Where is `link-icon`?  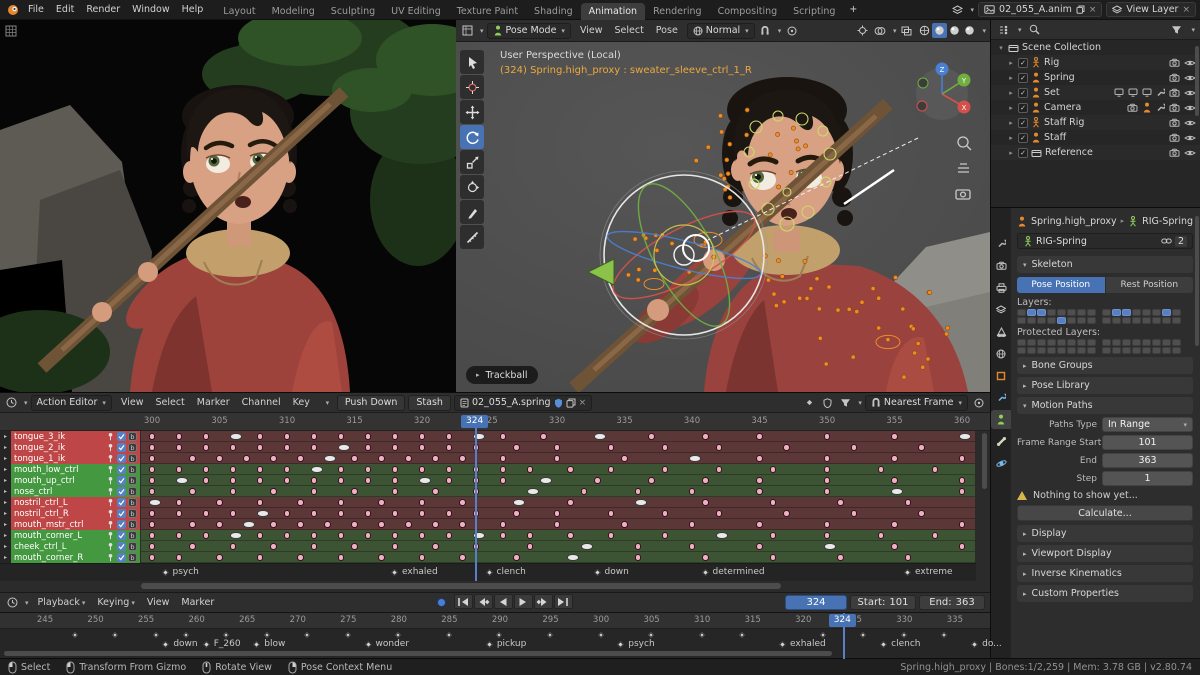 link-icon is located at coordinates (1166, 241).